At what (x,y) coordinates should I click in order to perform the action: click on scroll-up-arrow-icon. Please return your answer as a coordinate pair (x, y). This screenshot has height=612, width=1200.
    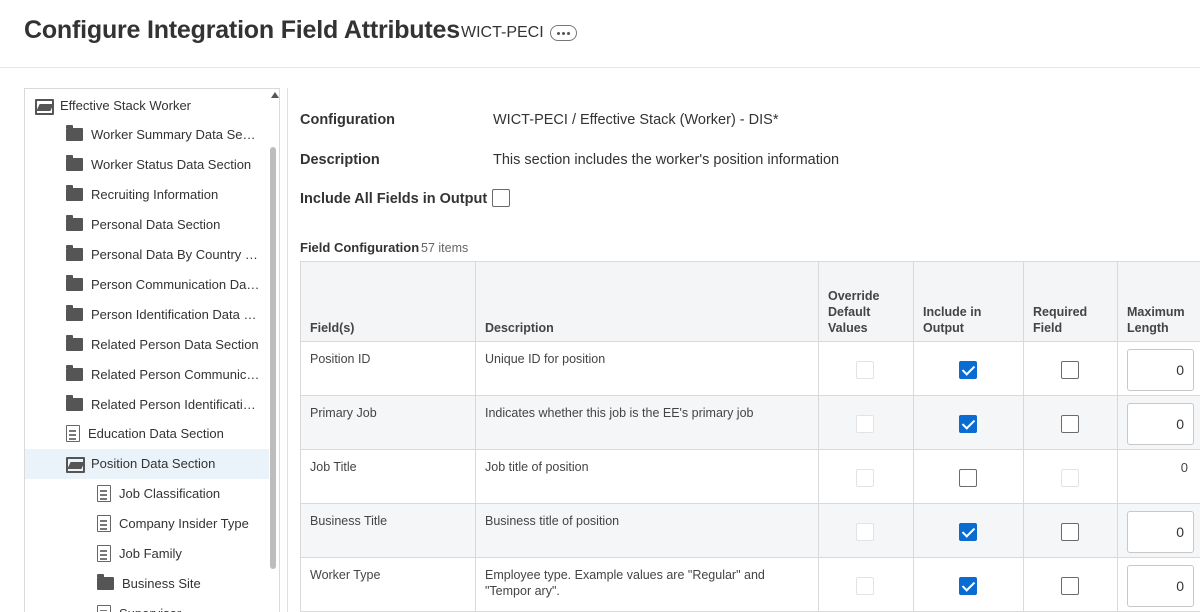
    Looking at the image, I should click on (275, 95).